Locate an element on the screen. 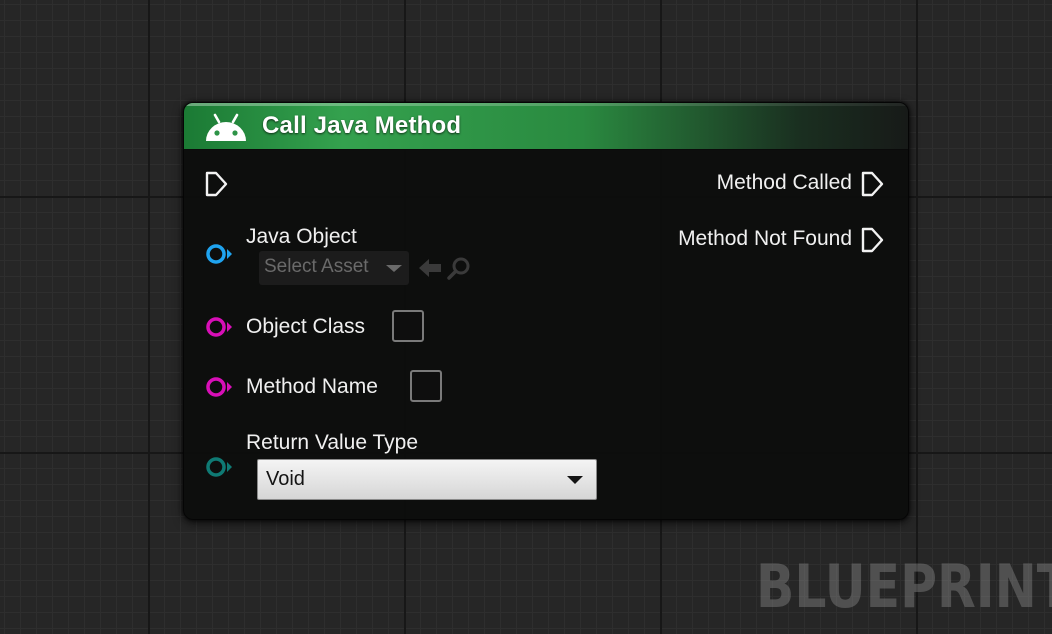  browse-search-icon is located at coordinates (459, 268).